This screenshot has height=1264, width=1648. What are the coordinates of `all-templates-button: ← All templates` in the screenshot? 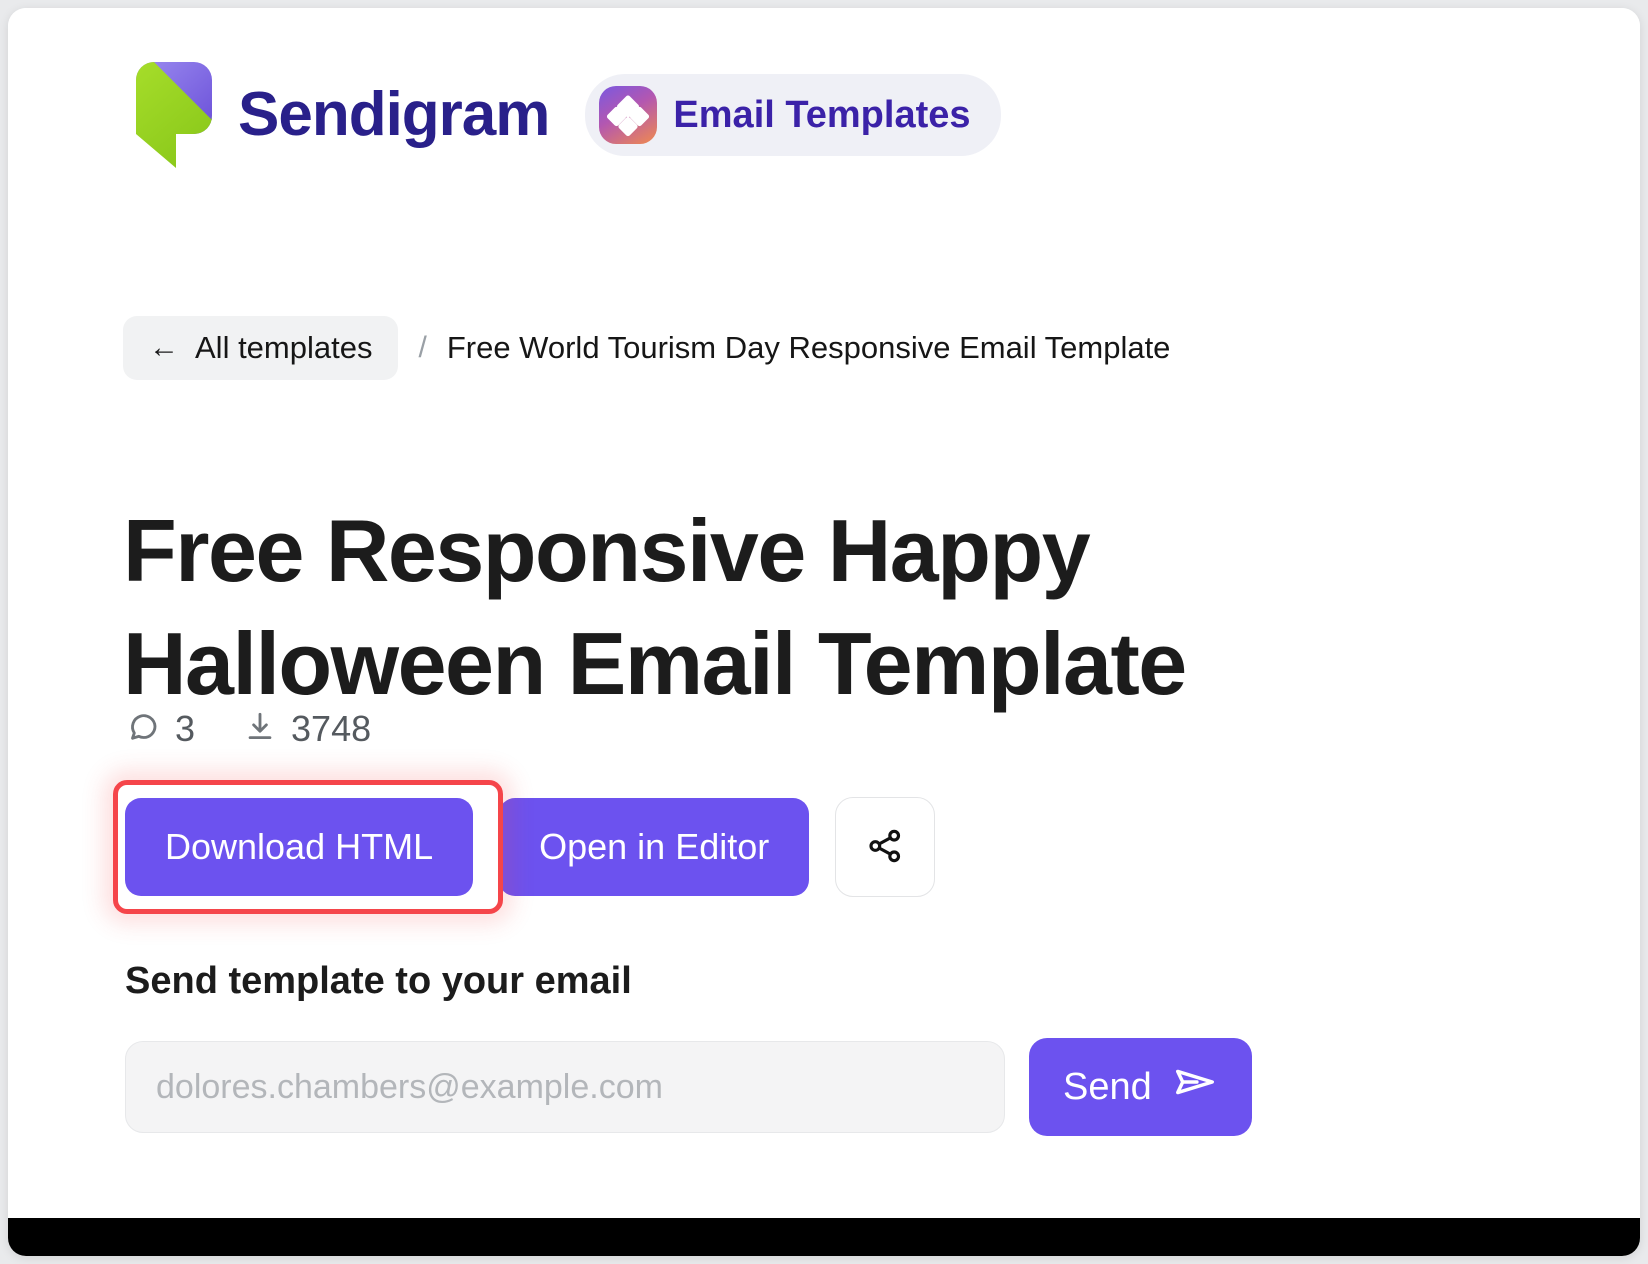 It's located at (261, 348).